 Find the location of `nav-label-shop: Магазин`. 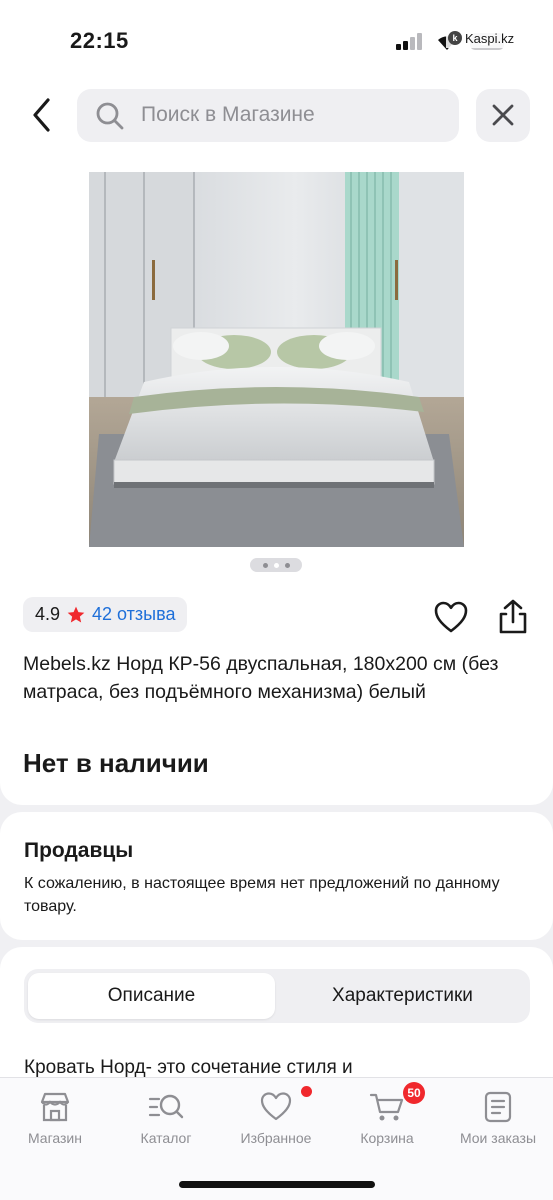

nav-label-shop: Магазин is located at coordinates (54, 1138).